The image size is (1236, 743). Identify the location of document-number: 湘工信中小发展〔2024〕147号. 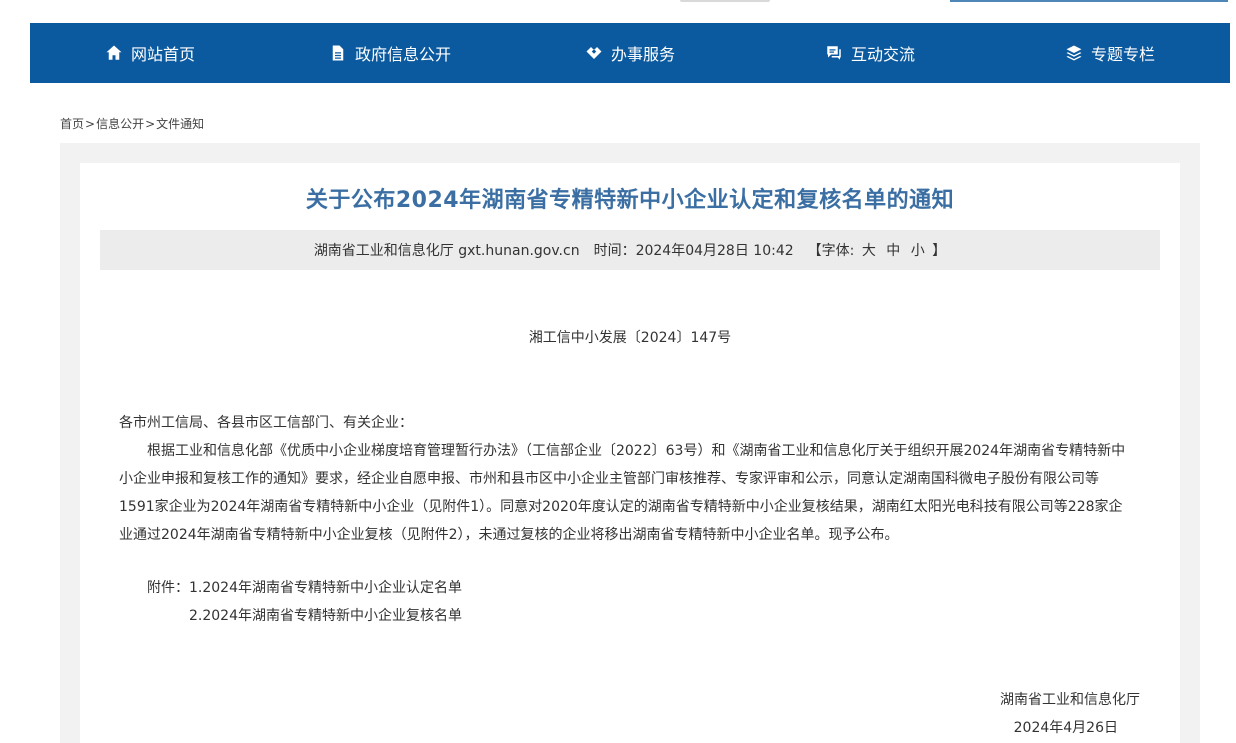
(630, 338).